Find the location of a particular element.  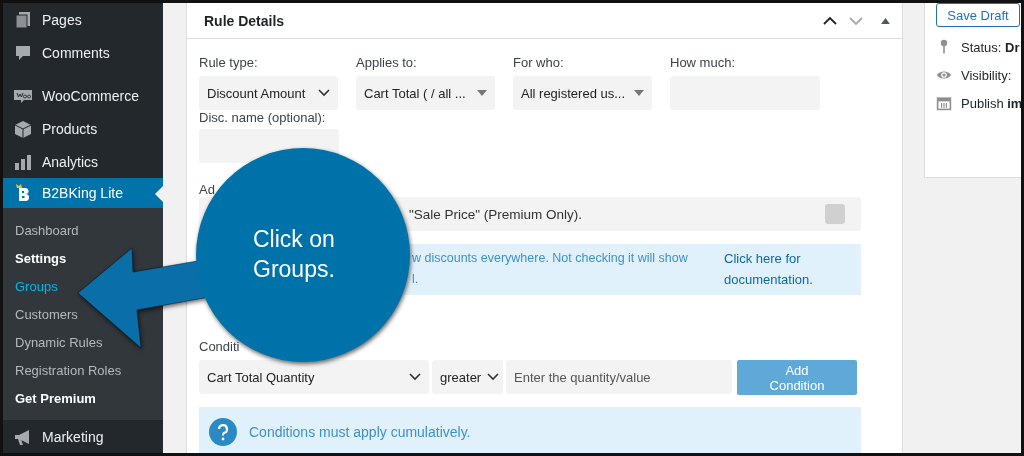

box-icon is located at coordinates (23, 128).